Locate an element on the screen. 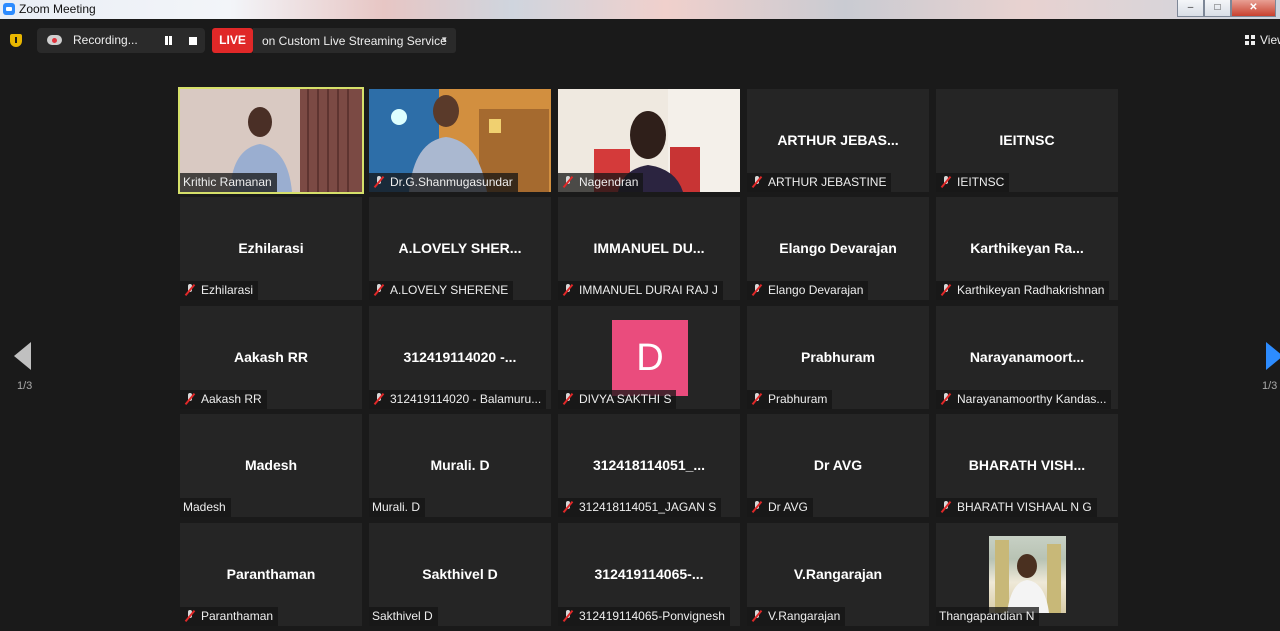  participant-name: A.LOVELY SHERENE is located at coordinates (449, 290).